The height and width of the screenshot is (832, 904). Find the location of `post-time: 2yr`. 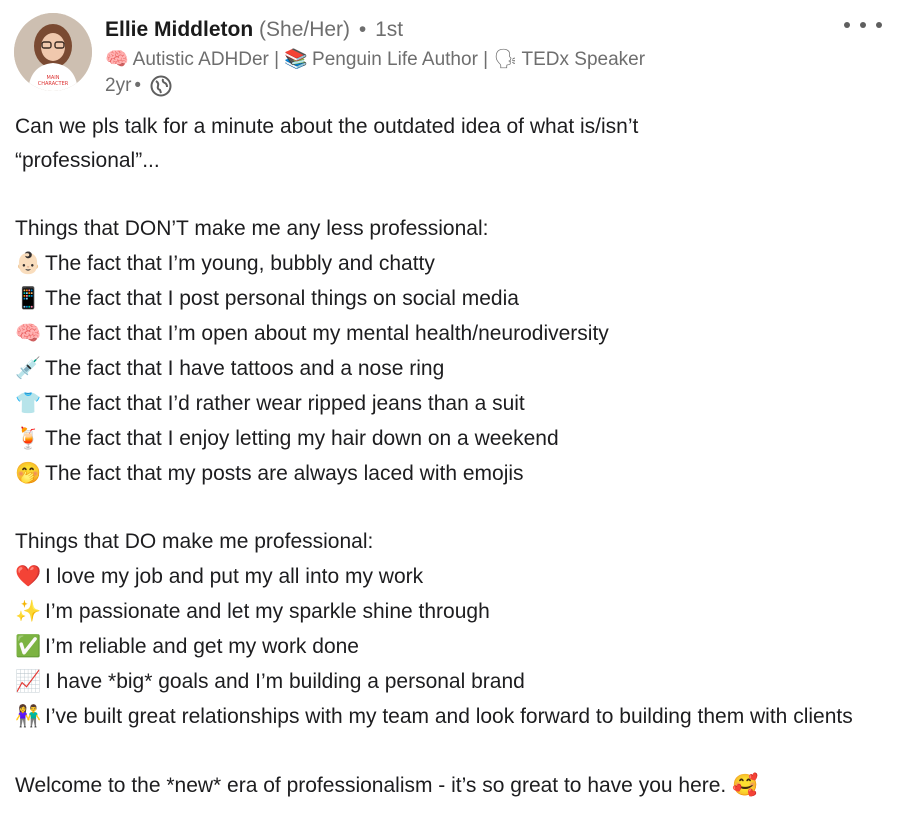

post-time: 2yr is located at coordinates (118, 86).